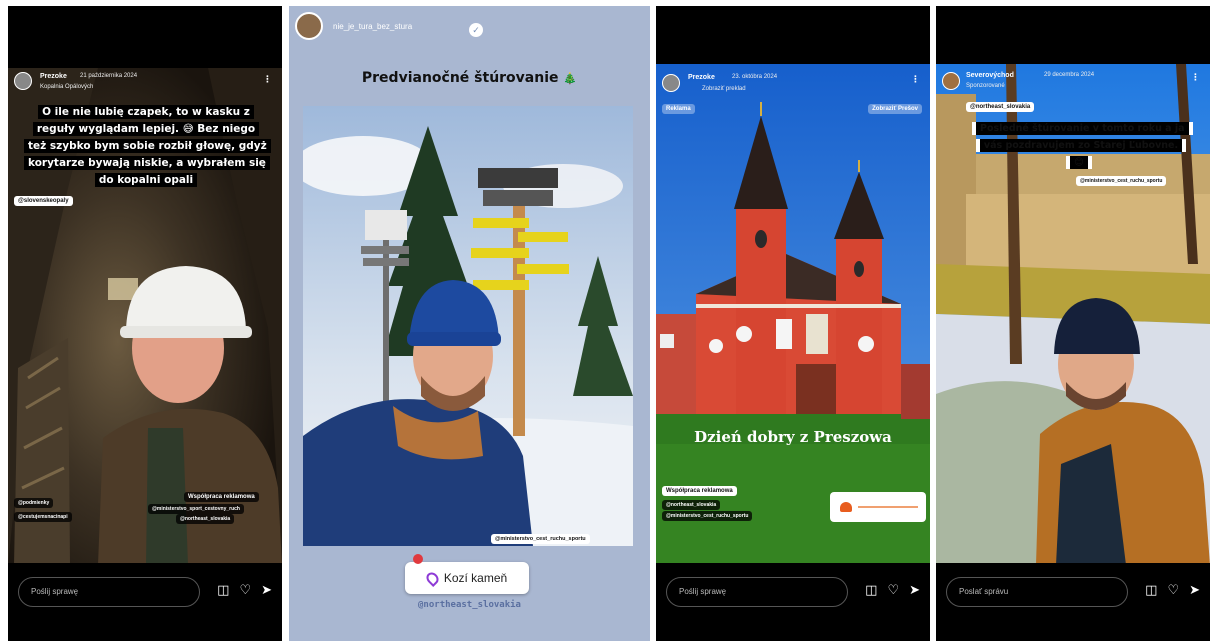 The width and height of the screenshot is (1214, 641). I want to click on tag-sticker: @slovenskeopaly, so click(43, 201).